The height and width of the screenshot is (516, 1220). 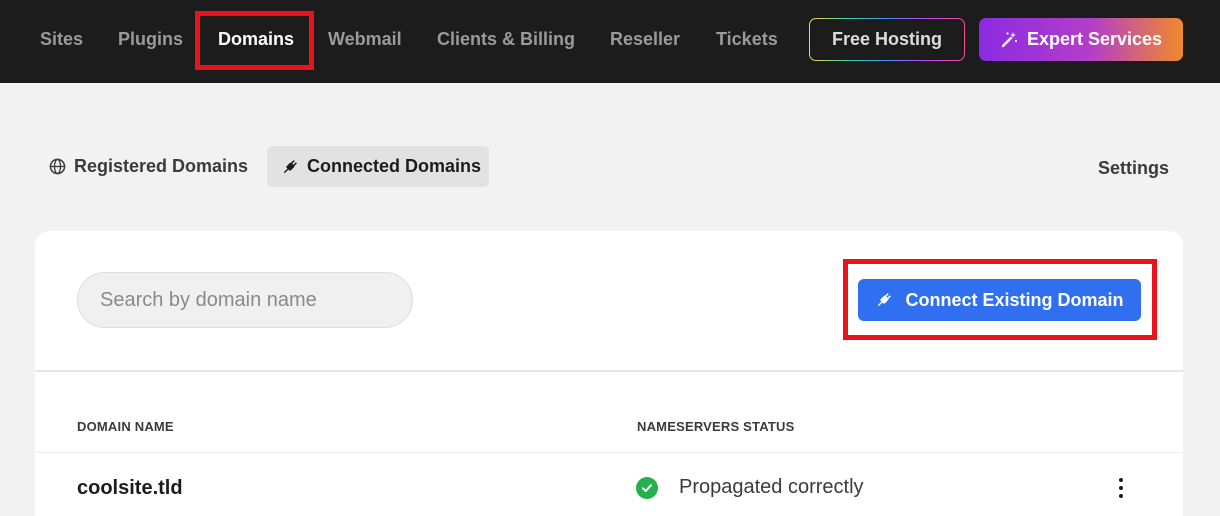 What do you see at coordinates (57, 166) in the screenshot?
I see `globe-icon` at bounding box center [57, 166].